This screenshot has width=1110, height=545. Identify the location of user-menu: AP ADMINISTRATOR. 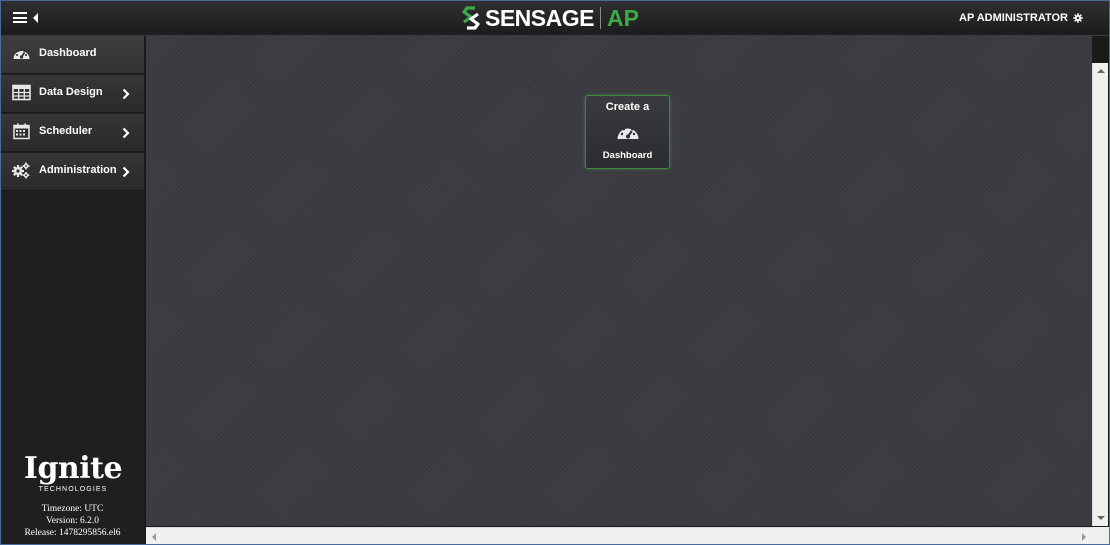
(1021, 18).